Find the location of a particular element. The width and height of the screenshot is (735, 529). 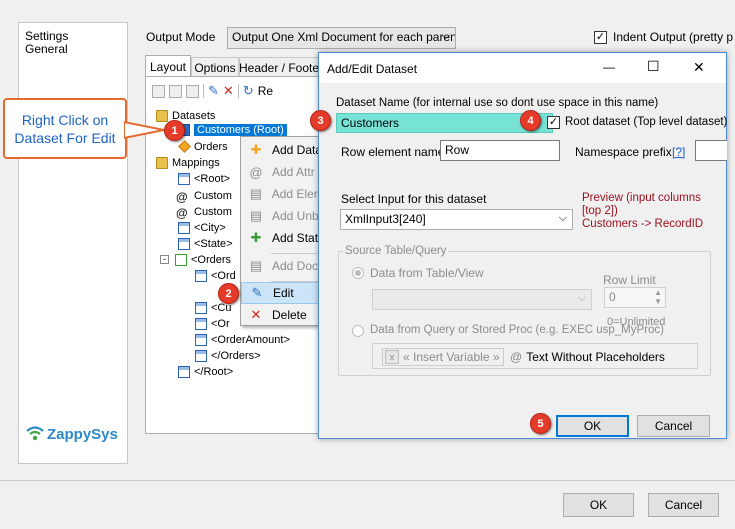

menu-divider is located at coordinates (296, 253).